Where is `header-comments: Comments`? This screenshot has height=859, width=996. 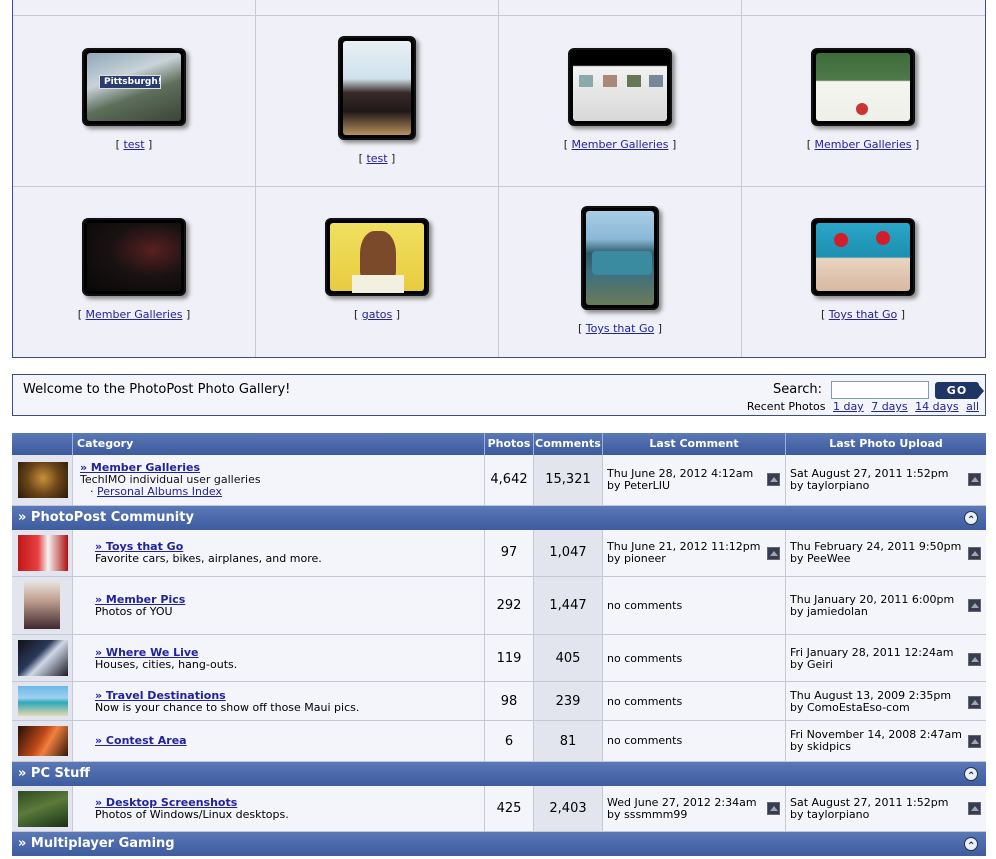
header-comments: Comments is located at coordinates (567, 444).